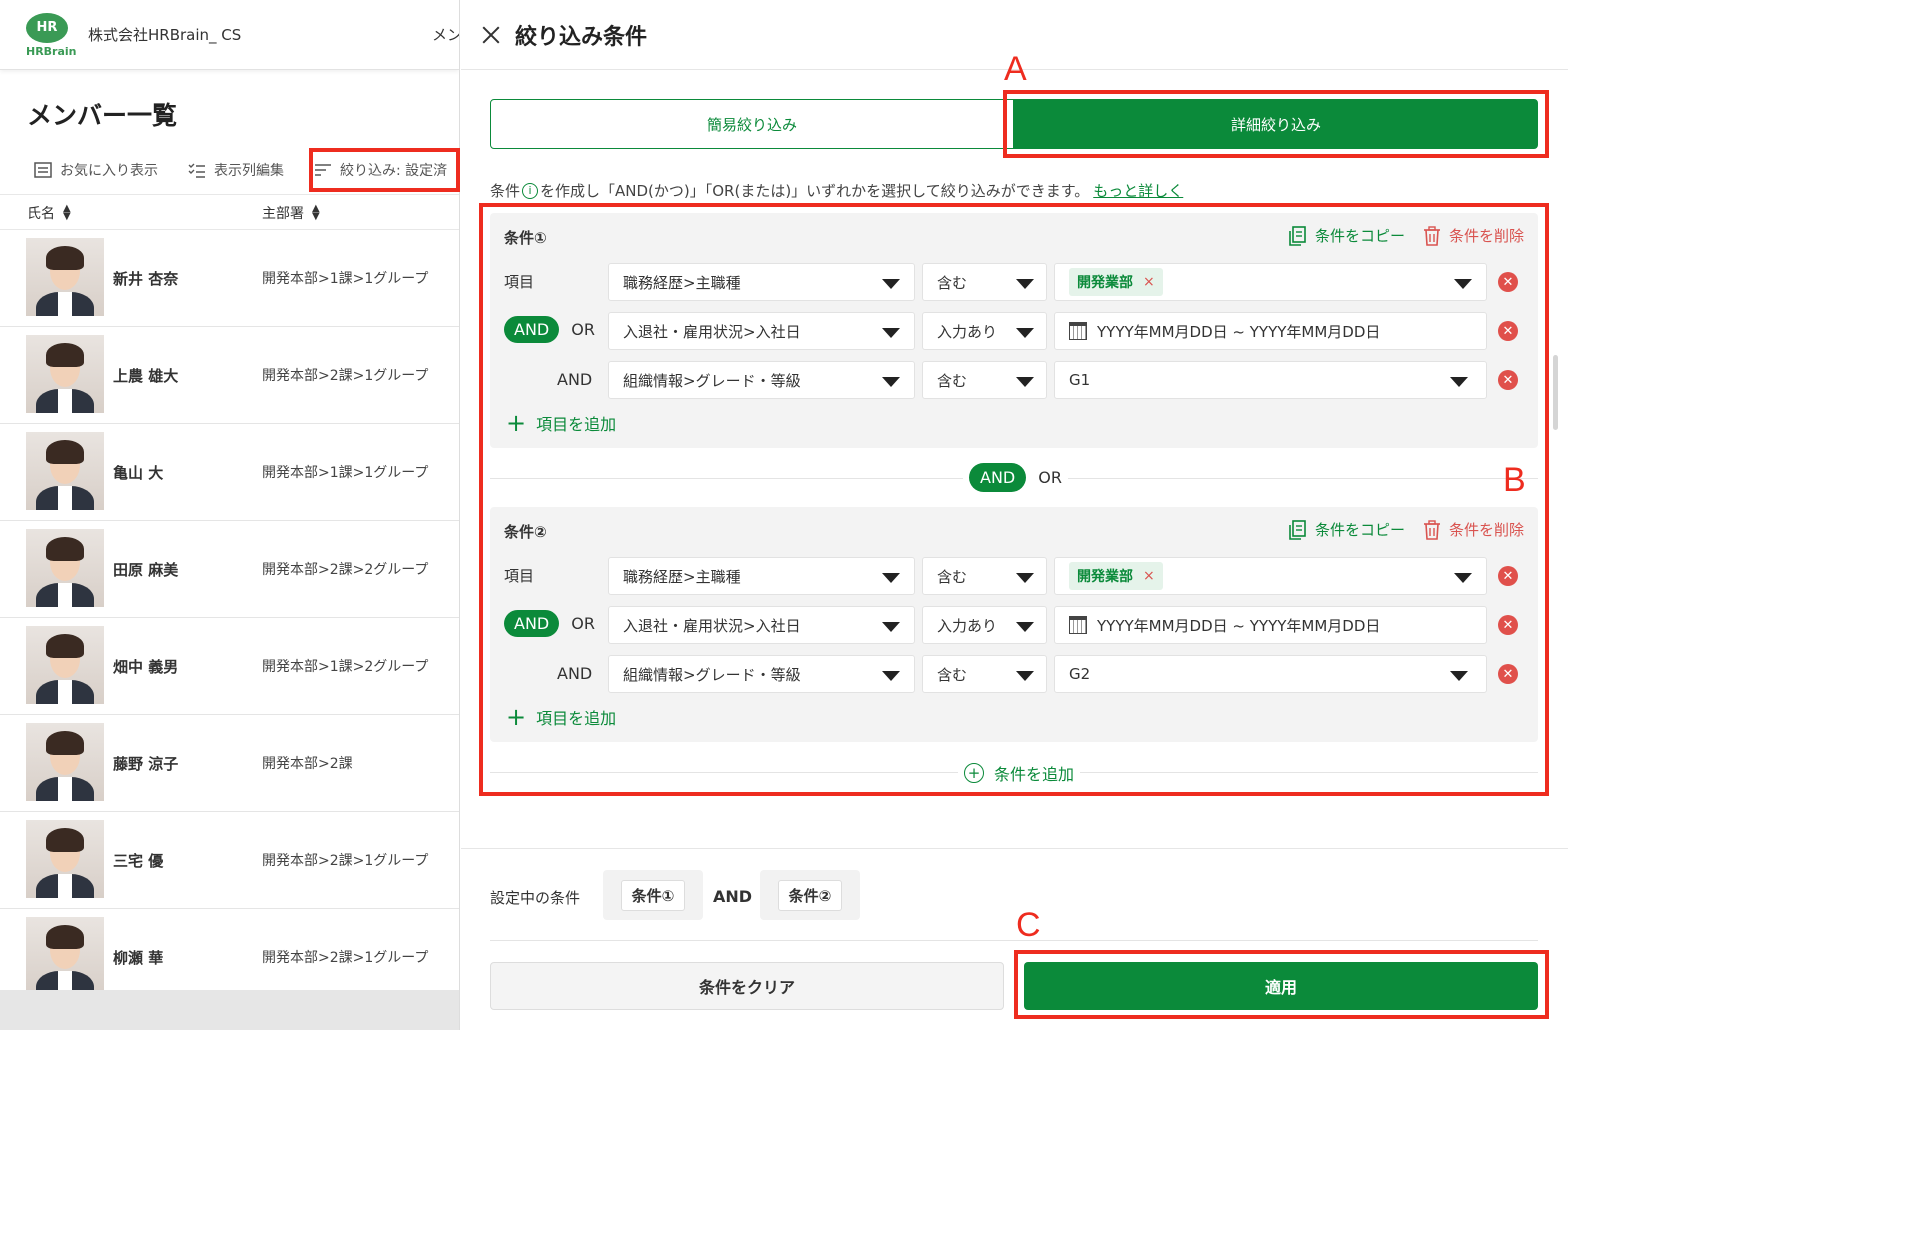  I want to click on circle-plus-icon: +, so click(974, 773).